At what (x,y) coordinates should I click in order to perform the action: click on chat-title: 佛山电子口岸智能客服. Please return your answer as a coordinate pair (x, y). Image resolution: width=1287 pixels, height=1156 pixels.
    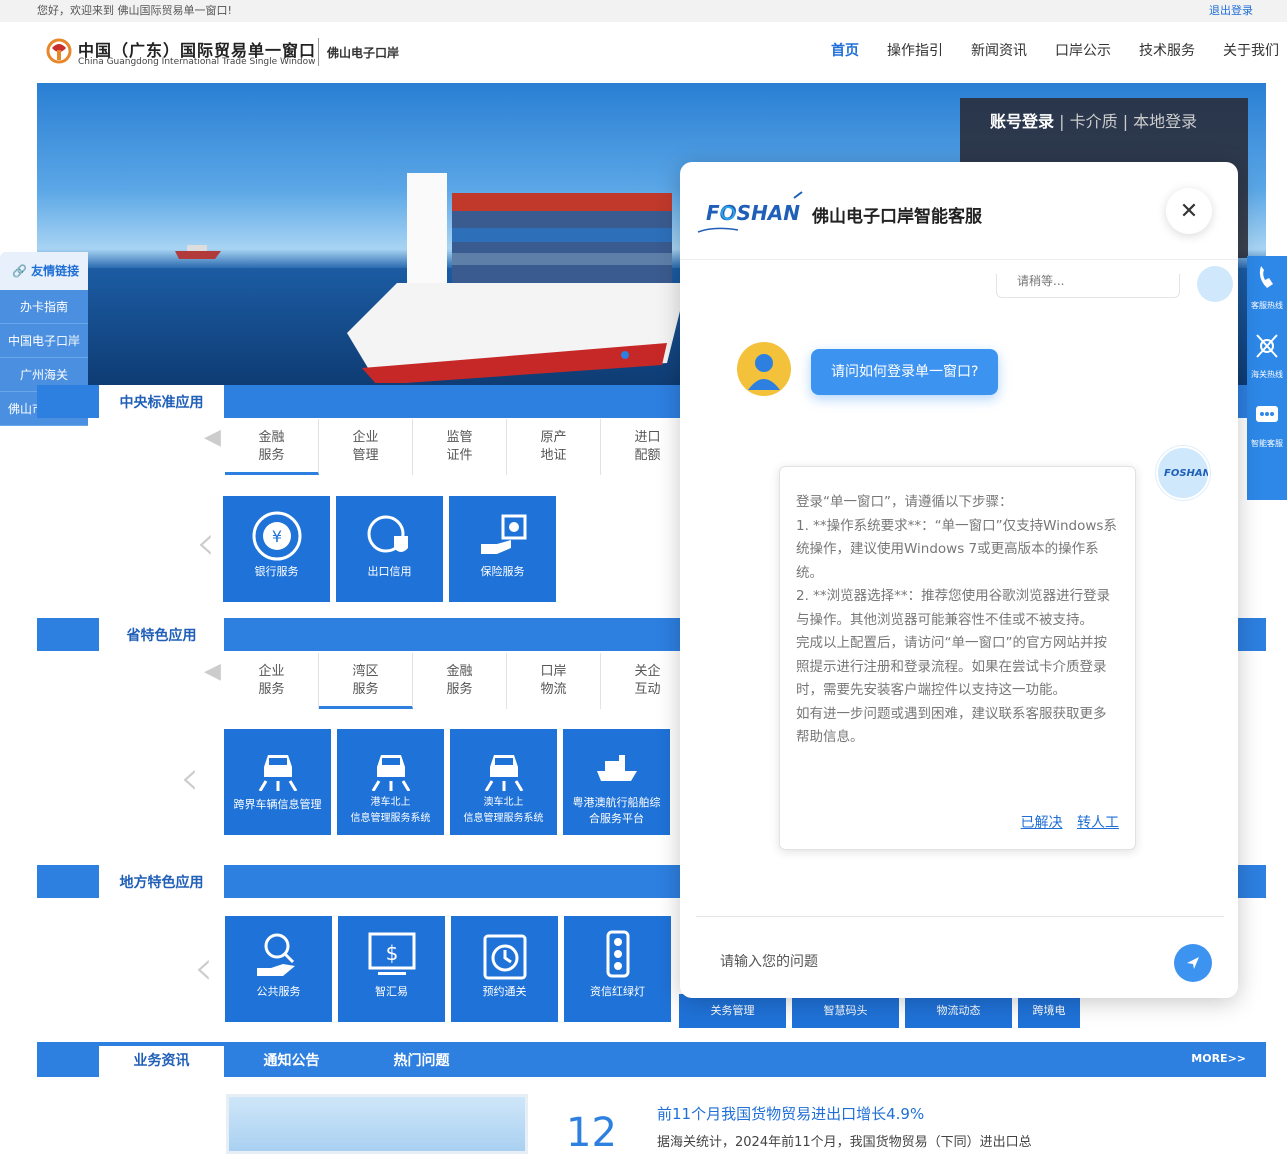
    Looking at the image, I should click on (897, 217).